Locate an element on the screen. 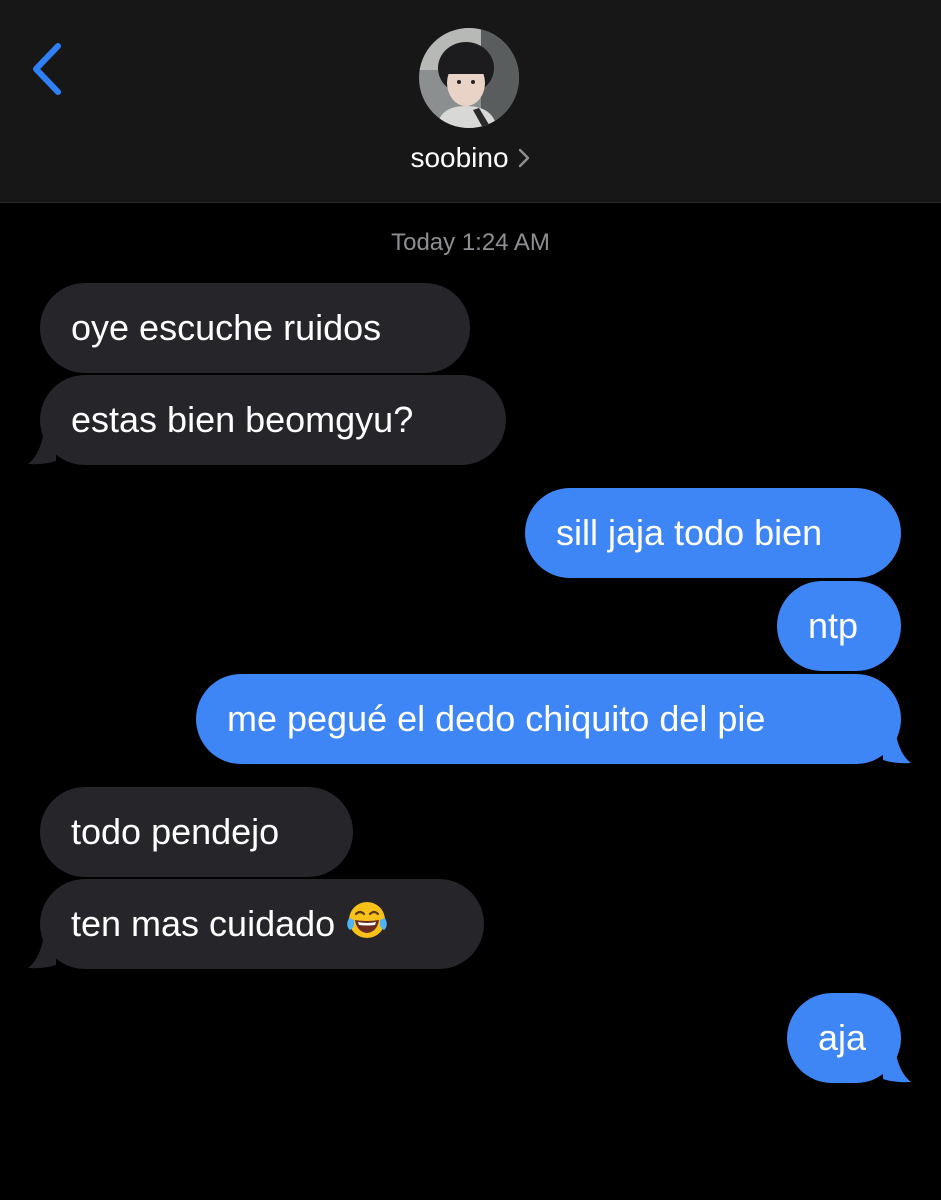  message-text: sill jaja todo bien is located at coordinates (689, 532).